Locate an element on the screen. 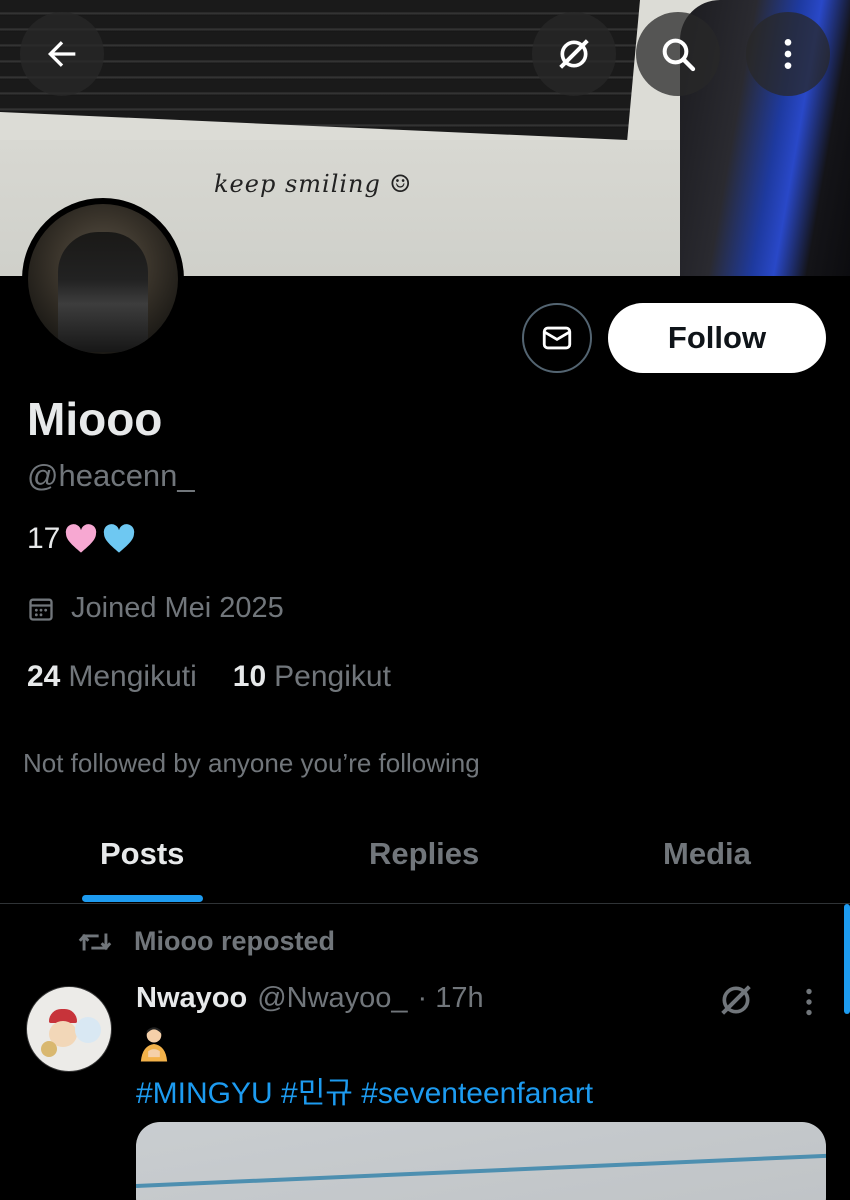 The image size is (850, 1200). search-button is located at coordinates (678, 54).